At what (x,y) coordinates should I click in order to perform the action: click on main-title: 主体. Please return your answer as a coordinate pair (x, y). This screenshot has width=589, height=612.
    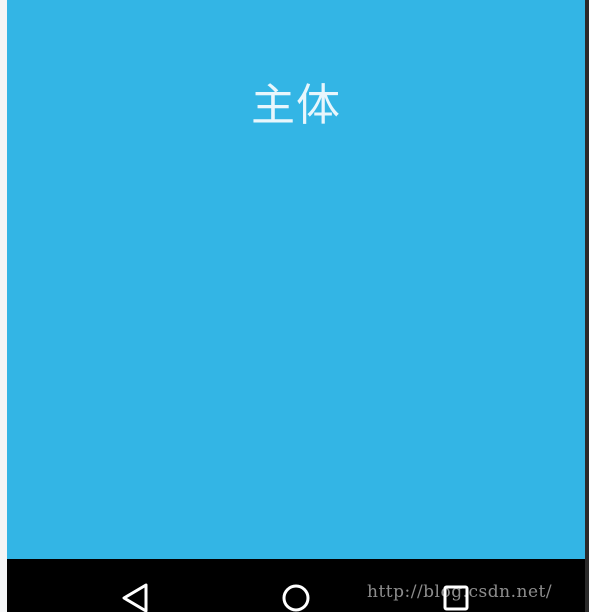
    Looking at the image, I should click on (296, 105).